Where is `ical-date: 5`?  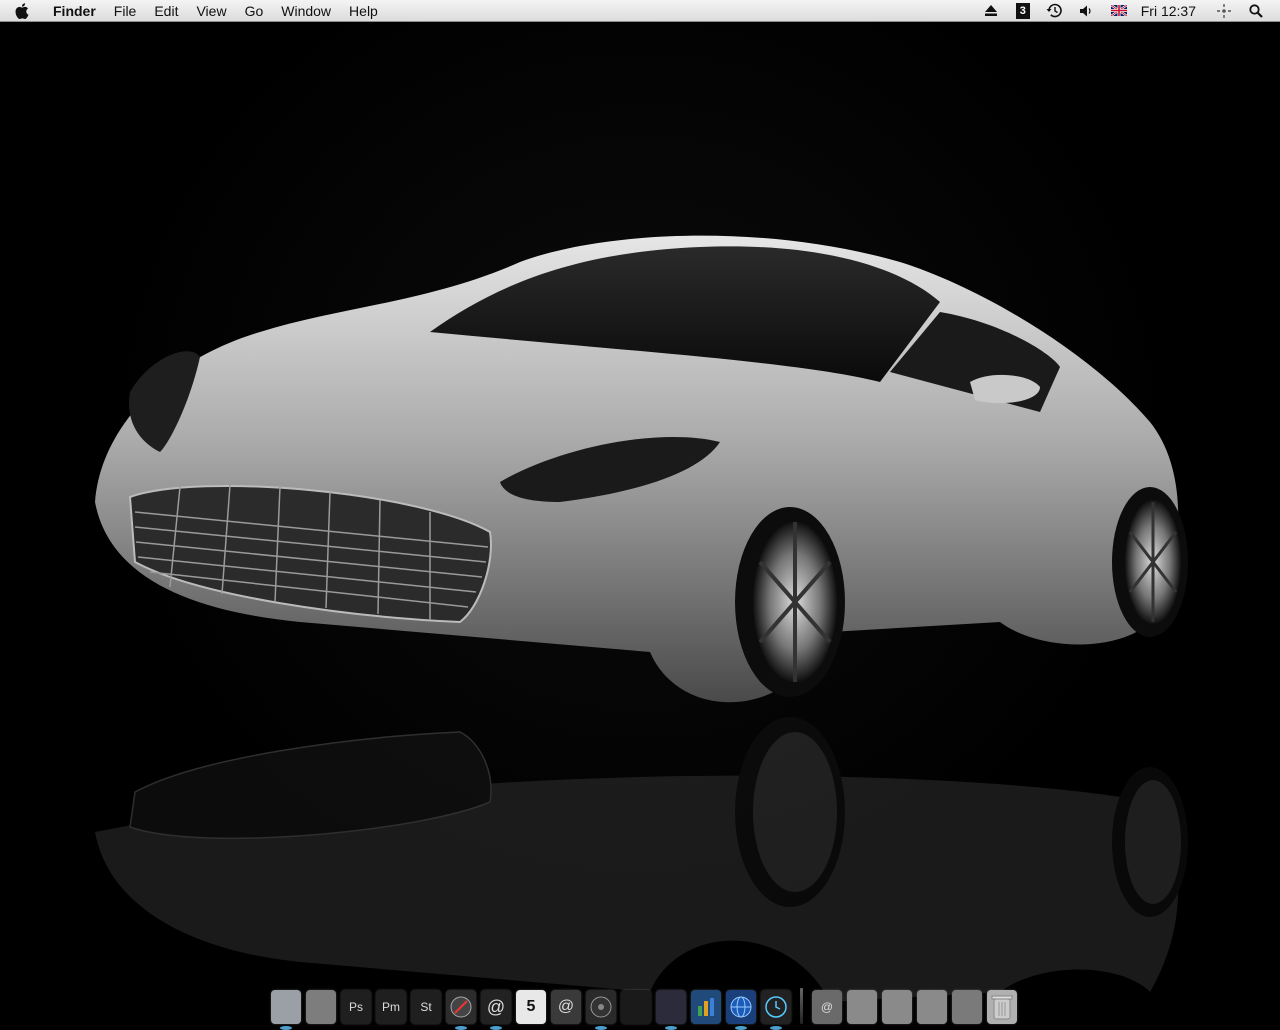 ical-date: 5 is located at coordinates (531, 1006).